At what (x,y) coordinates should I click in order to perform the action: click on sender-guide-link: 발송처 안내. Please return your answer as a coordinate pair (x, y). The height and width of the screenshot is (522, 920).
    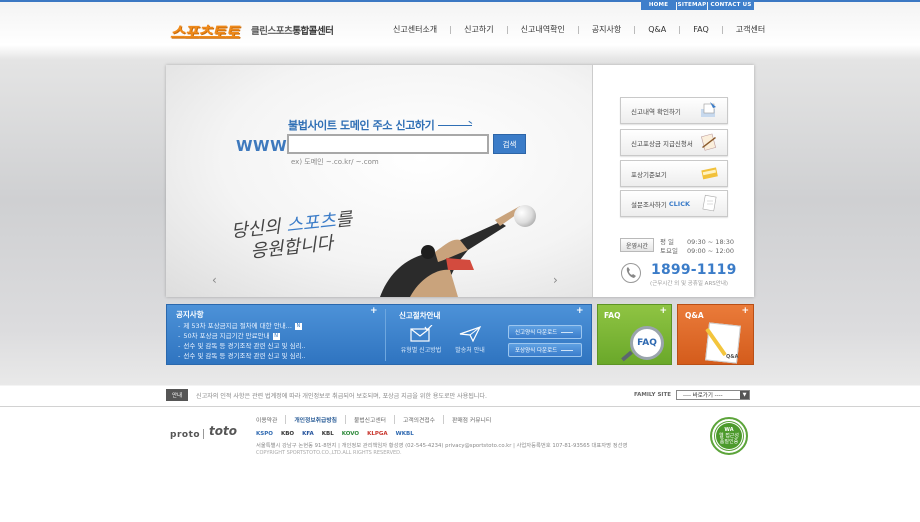
    Looking at the image, I should click on (470, 339).